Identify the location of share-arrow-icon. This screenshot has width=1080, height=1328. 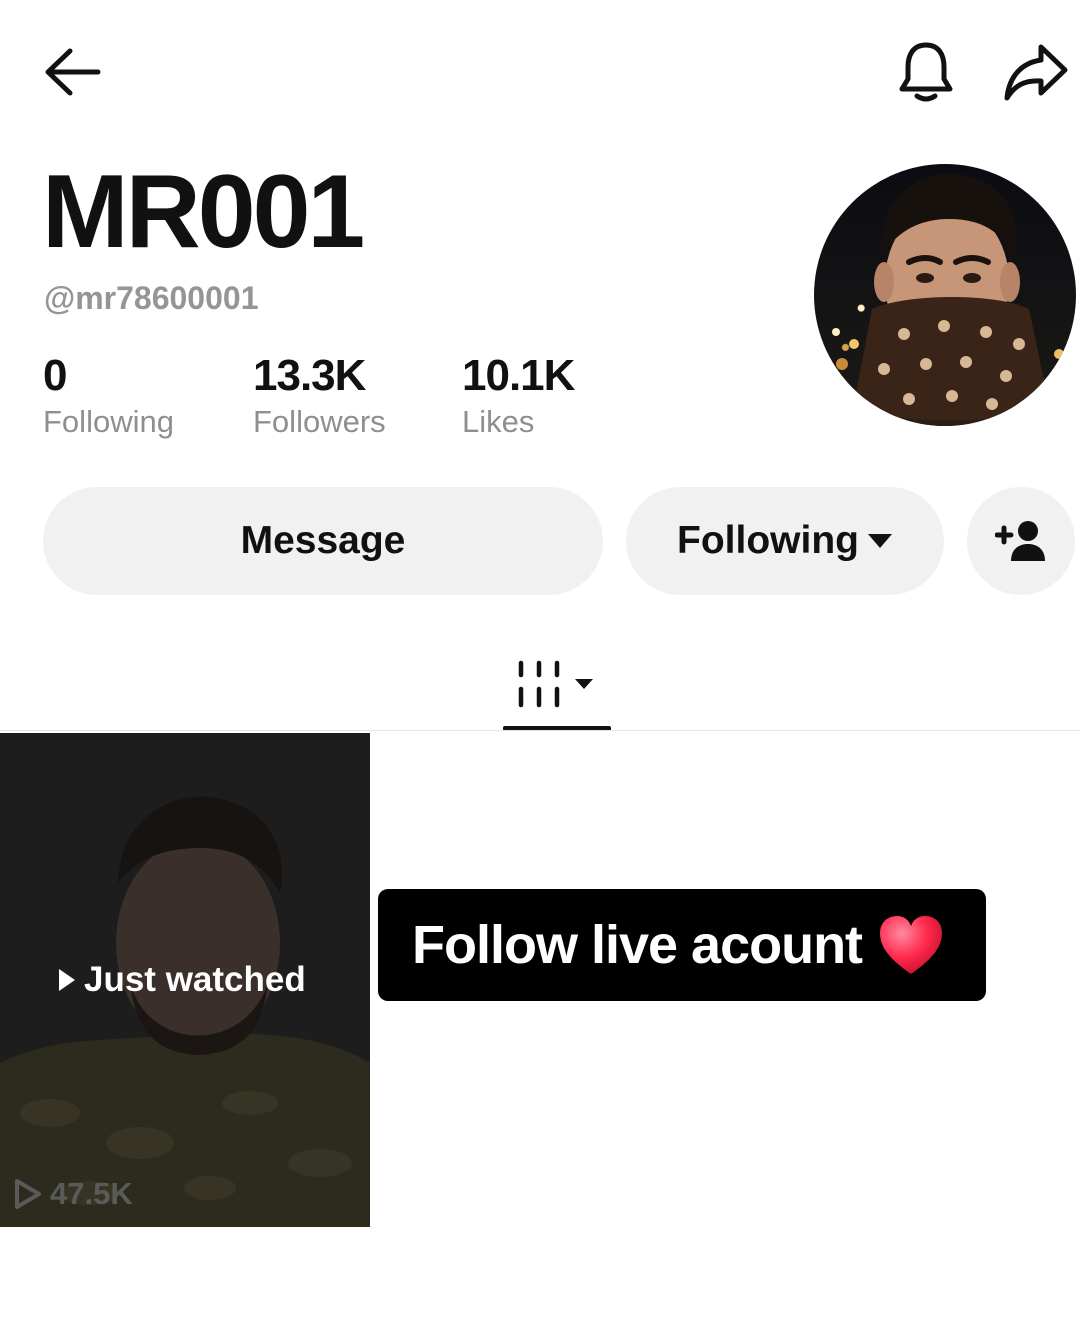
(1036, 72).